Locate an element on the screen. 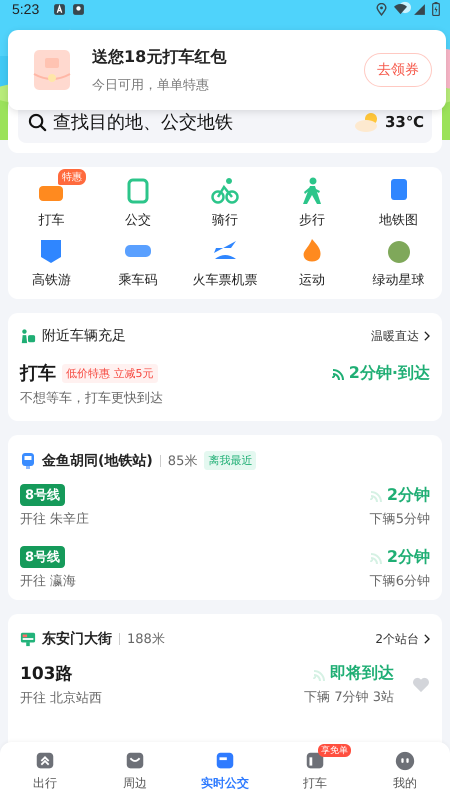 The width and height of the screenshot is (450, 800). battery-icon is located at coordinates (436, 9).